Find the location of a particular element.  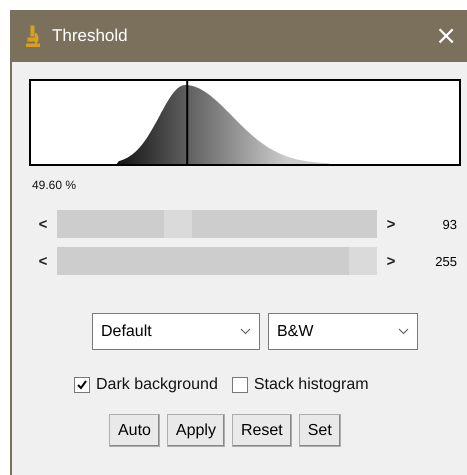

action-button: Reset is located at coordinates (262, 430).